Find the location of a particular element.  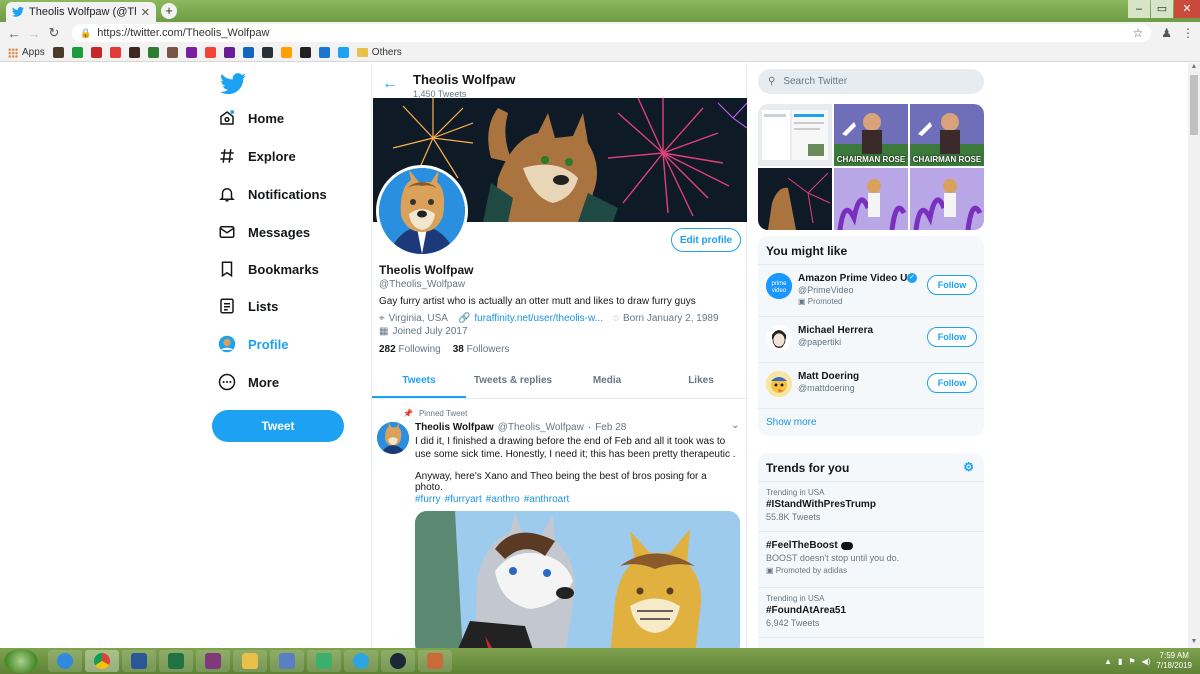

taskbar-steam is located at coordinates (398, 661).